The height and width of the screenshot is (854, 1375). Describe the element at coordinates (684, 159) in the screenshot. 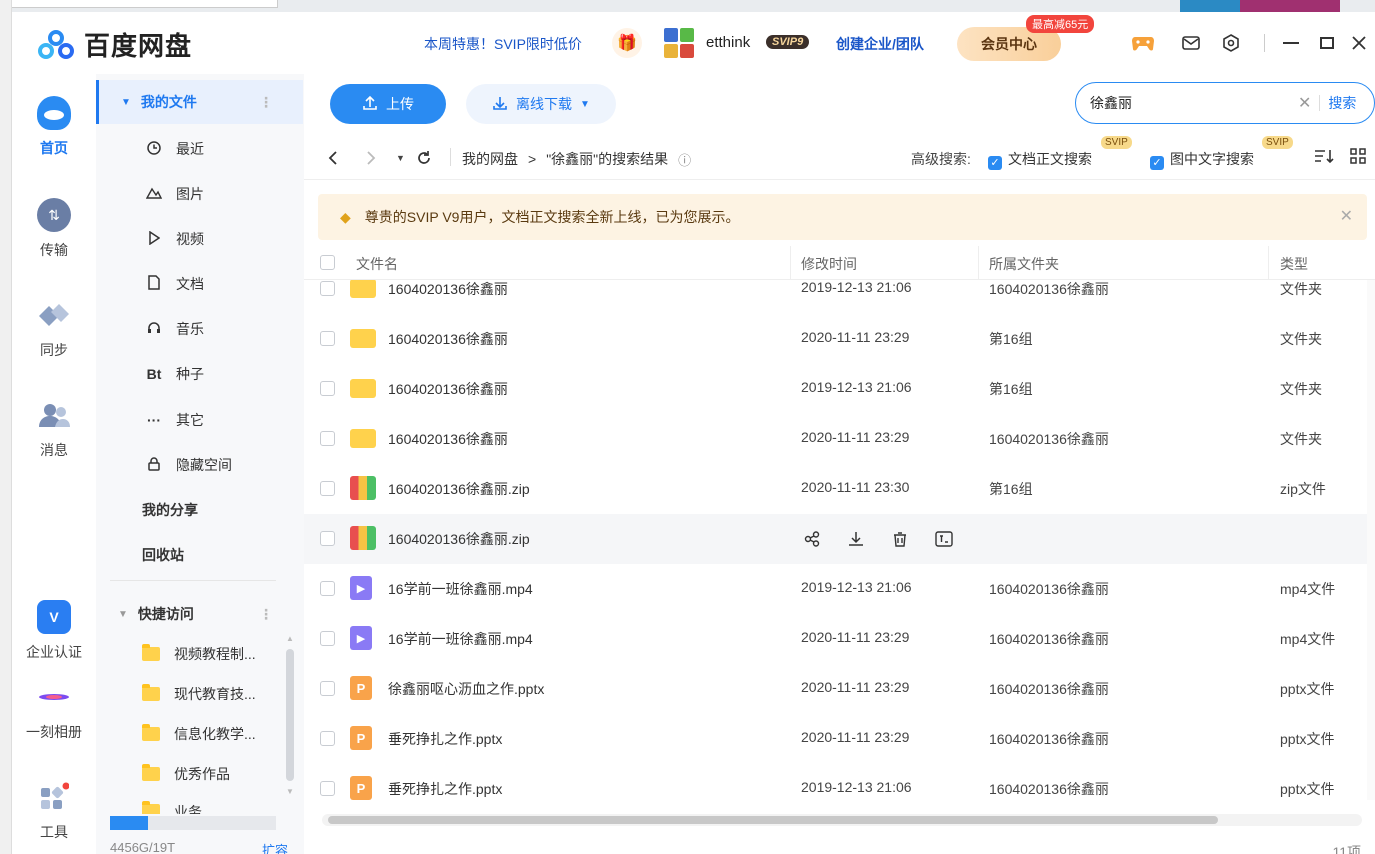

I see `info-icon: ⓘ` at that location.